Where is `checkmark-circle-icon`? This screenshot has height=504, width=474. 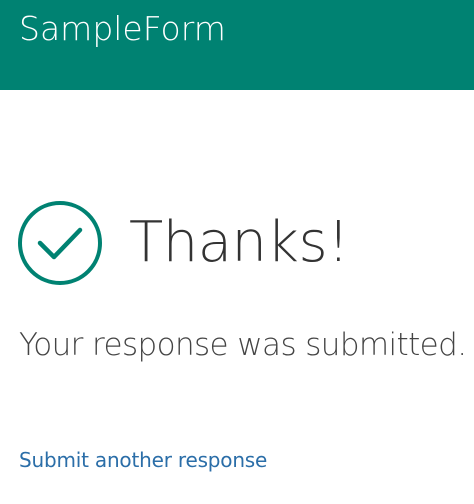 checkmark-circle-icon is located at coordinates (60, 243).